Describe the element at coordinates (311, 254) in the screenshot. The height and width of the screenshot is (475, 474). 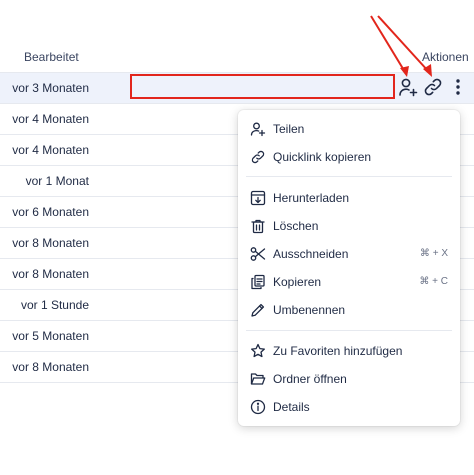
I see `menu-item-label: Ausschneiden` at that location.